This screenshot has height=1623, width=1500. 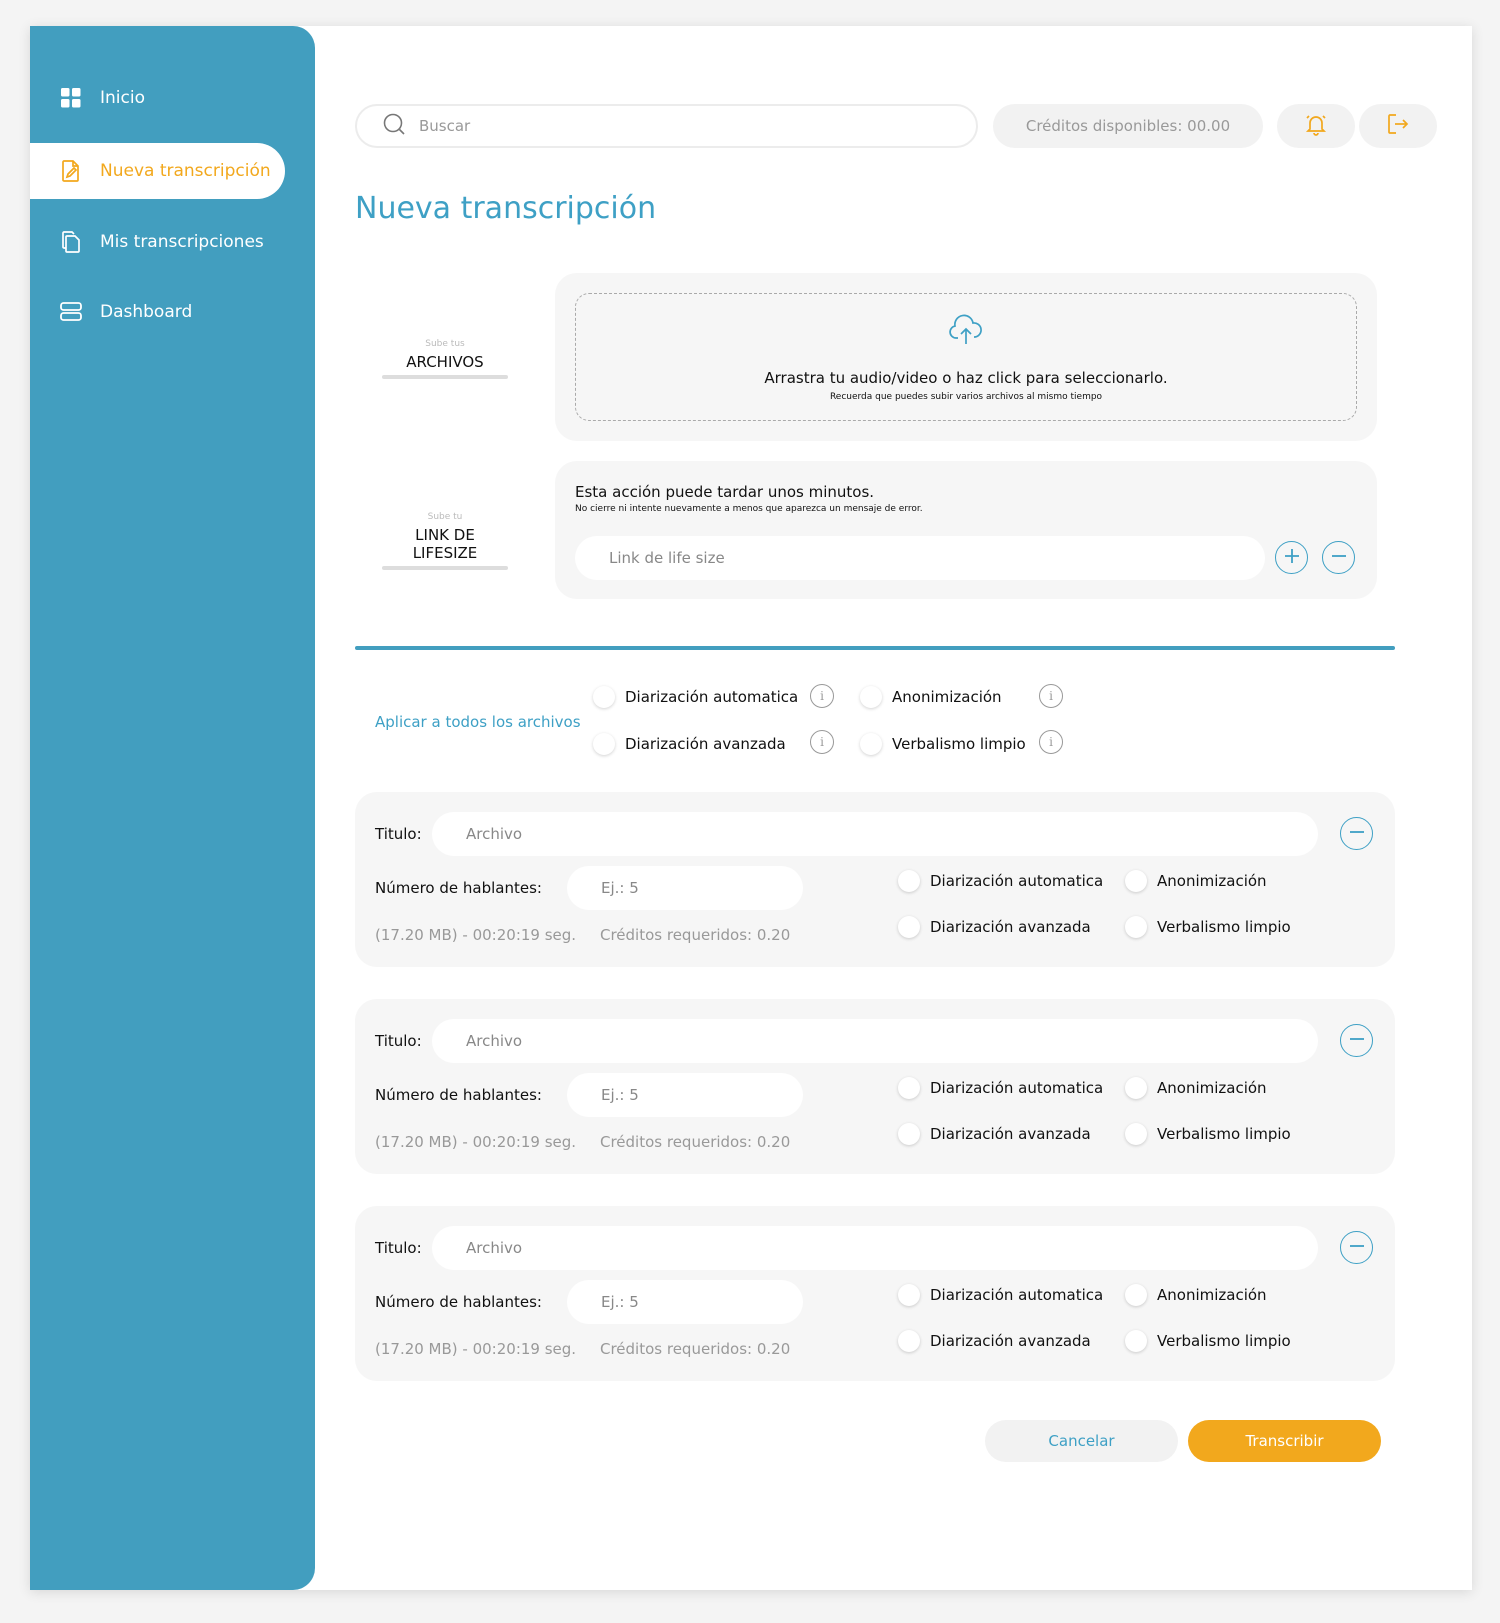 What do you see at coordinates (182, 242) in the screenshot?
I see `sidebar-item-label: Mis transcripciones` at bounding box center [182, 242].